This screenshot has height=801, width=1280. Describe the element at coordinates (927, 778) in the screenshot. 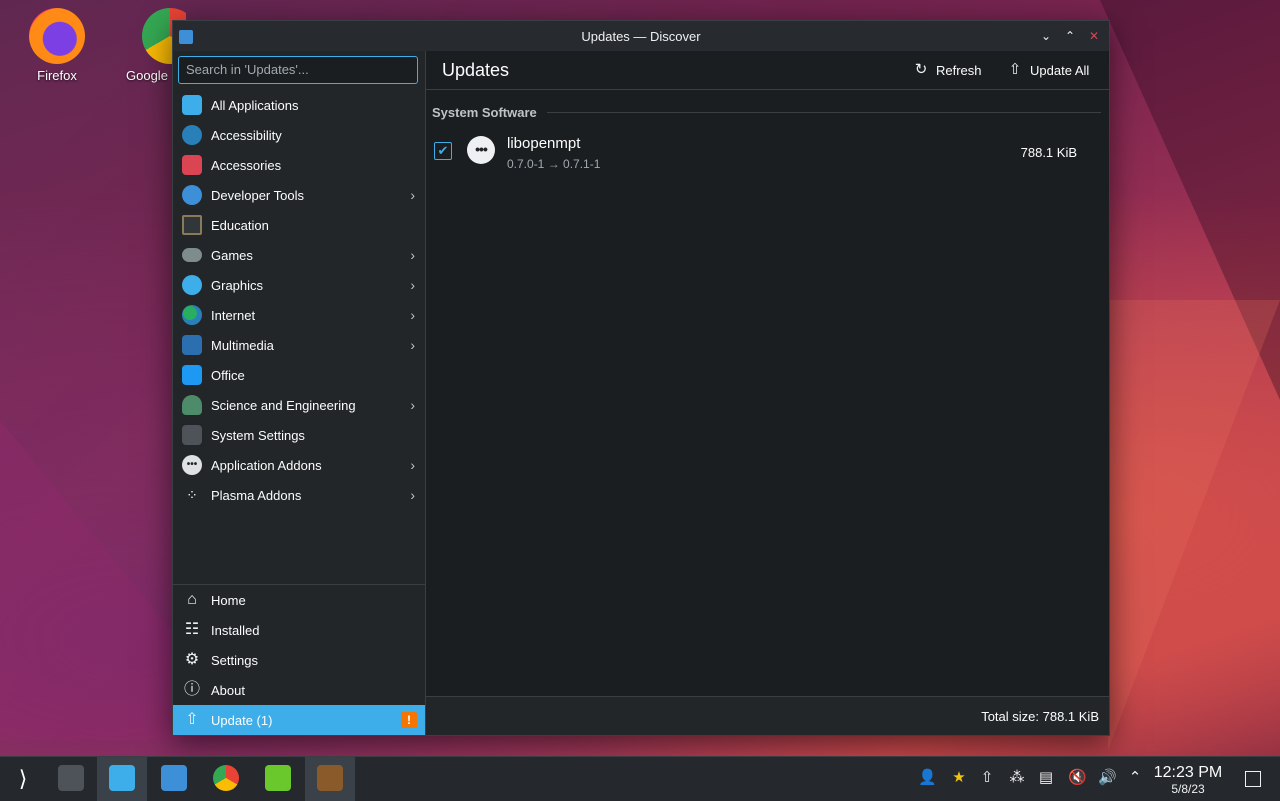

I see `user-icon: 👤` at that location.